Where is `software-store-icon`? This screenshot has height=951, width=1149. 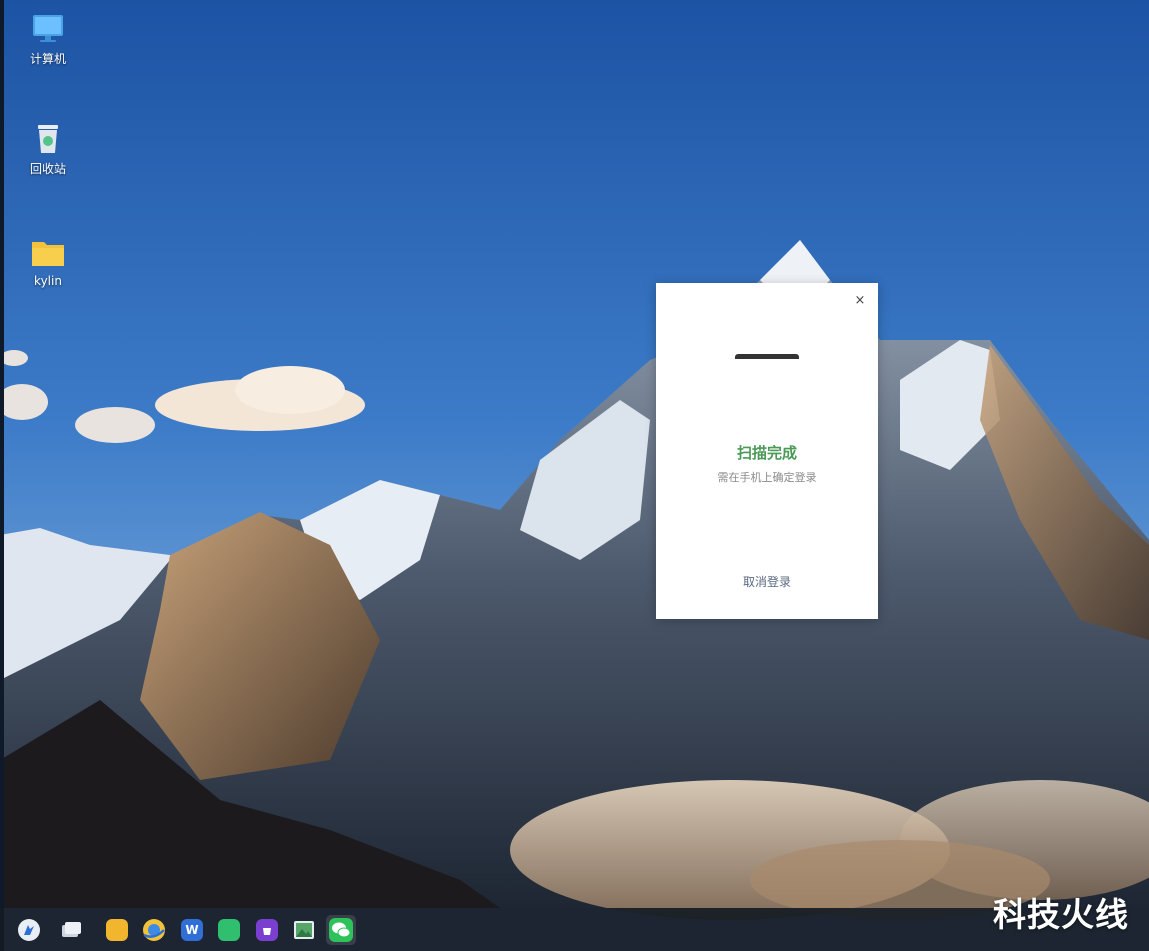
software-store-icon is located at coordinates (267, 930).